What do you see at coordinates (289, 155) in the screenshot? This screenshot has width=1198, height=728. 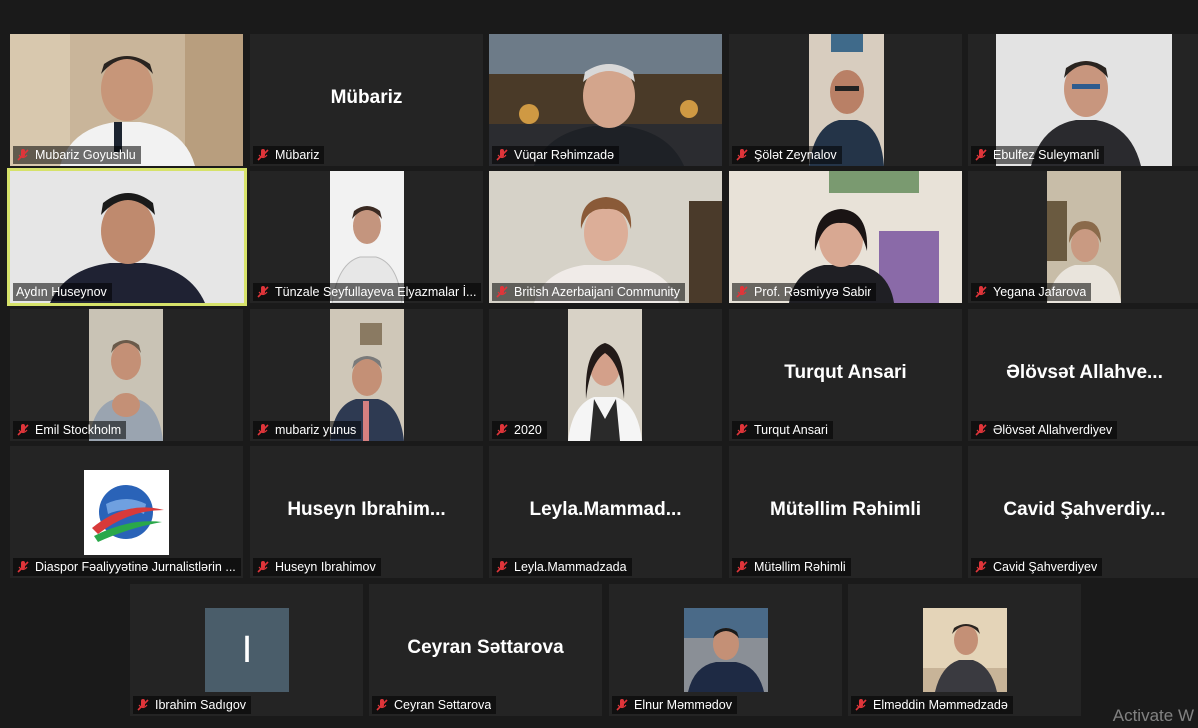 I see `name-label: Mübariz` at bounding box center [289, 155].